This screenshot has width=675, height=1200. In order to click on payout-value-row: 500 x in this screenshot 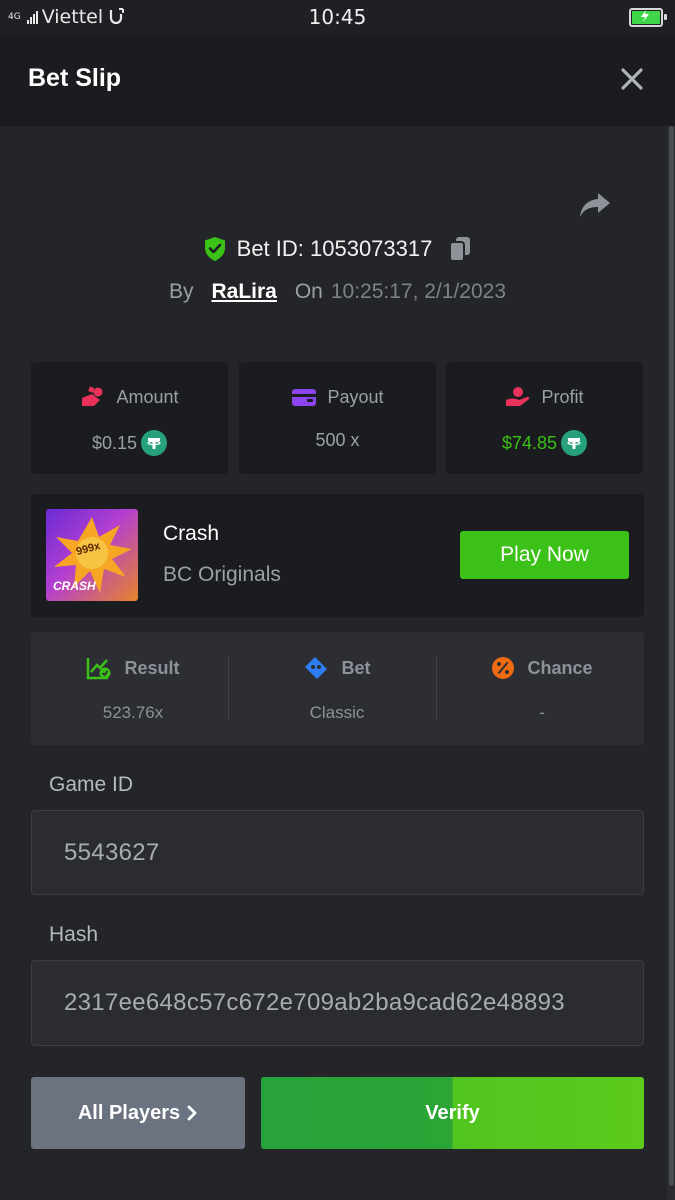, I will do `click(337, 440)`.